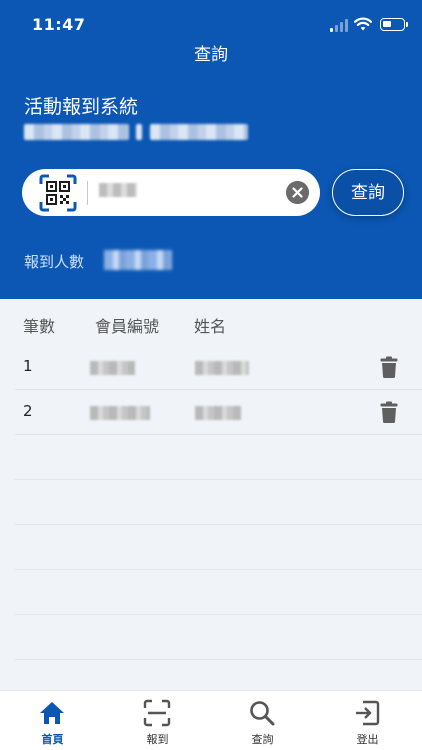  Describe the element at coordinates (59, 24) in the screenshot. I see `status-time: 11:47` at that location.